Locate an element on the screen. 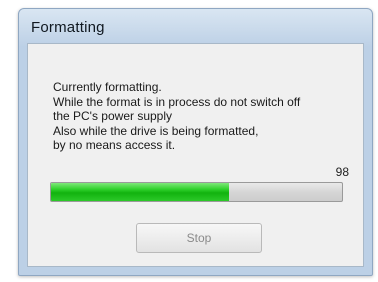  progress-bar-fill is located at coordinates (140, 192).